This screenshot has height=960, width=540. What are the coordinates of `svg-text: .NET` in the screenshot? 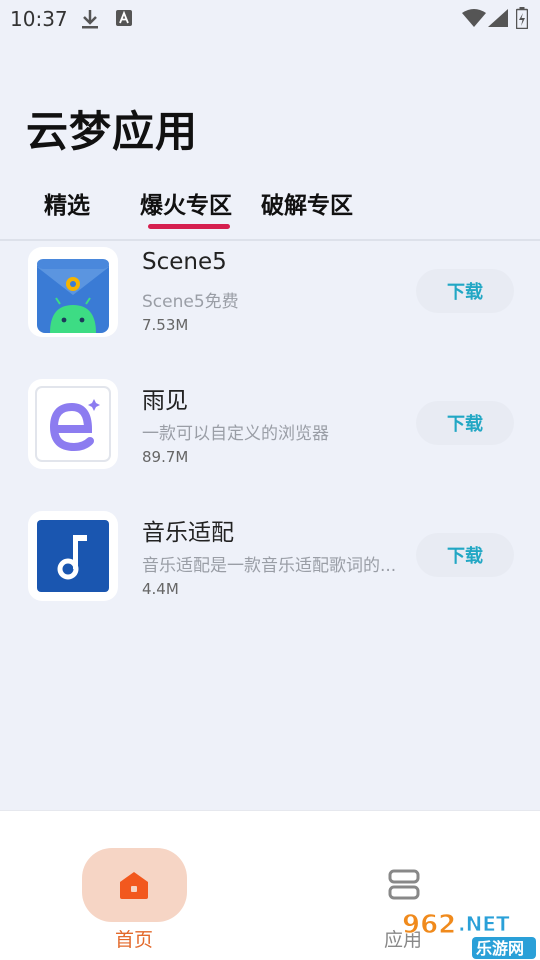 It's located at (484, 924).